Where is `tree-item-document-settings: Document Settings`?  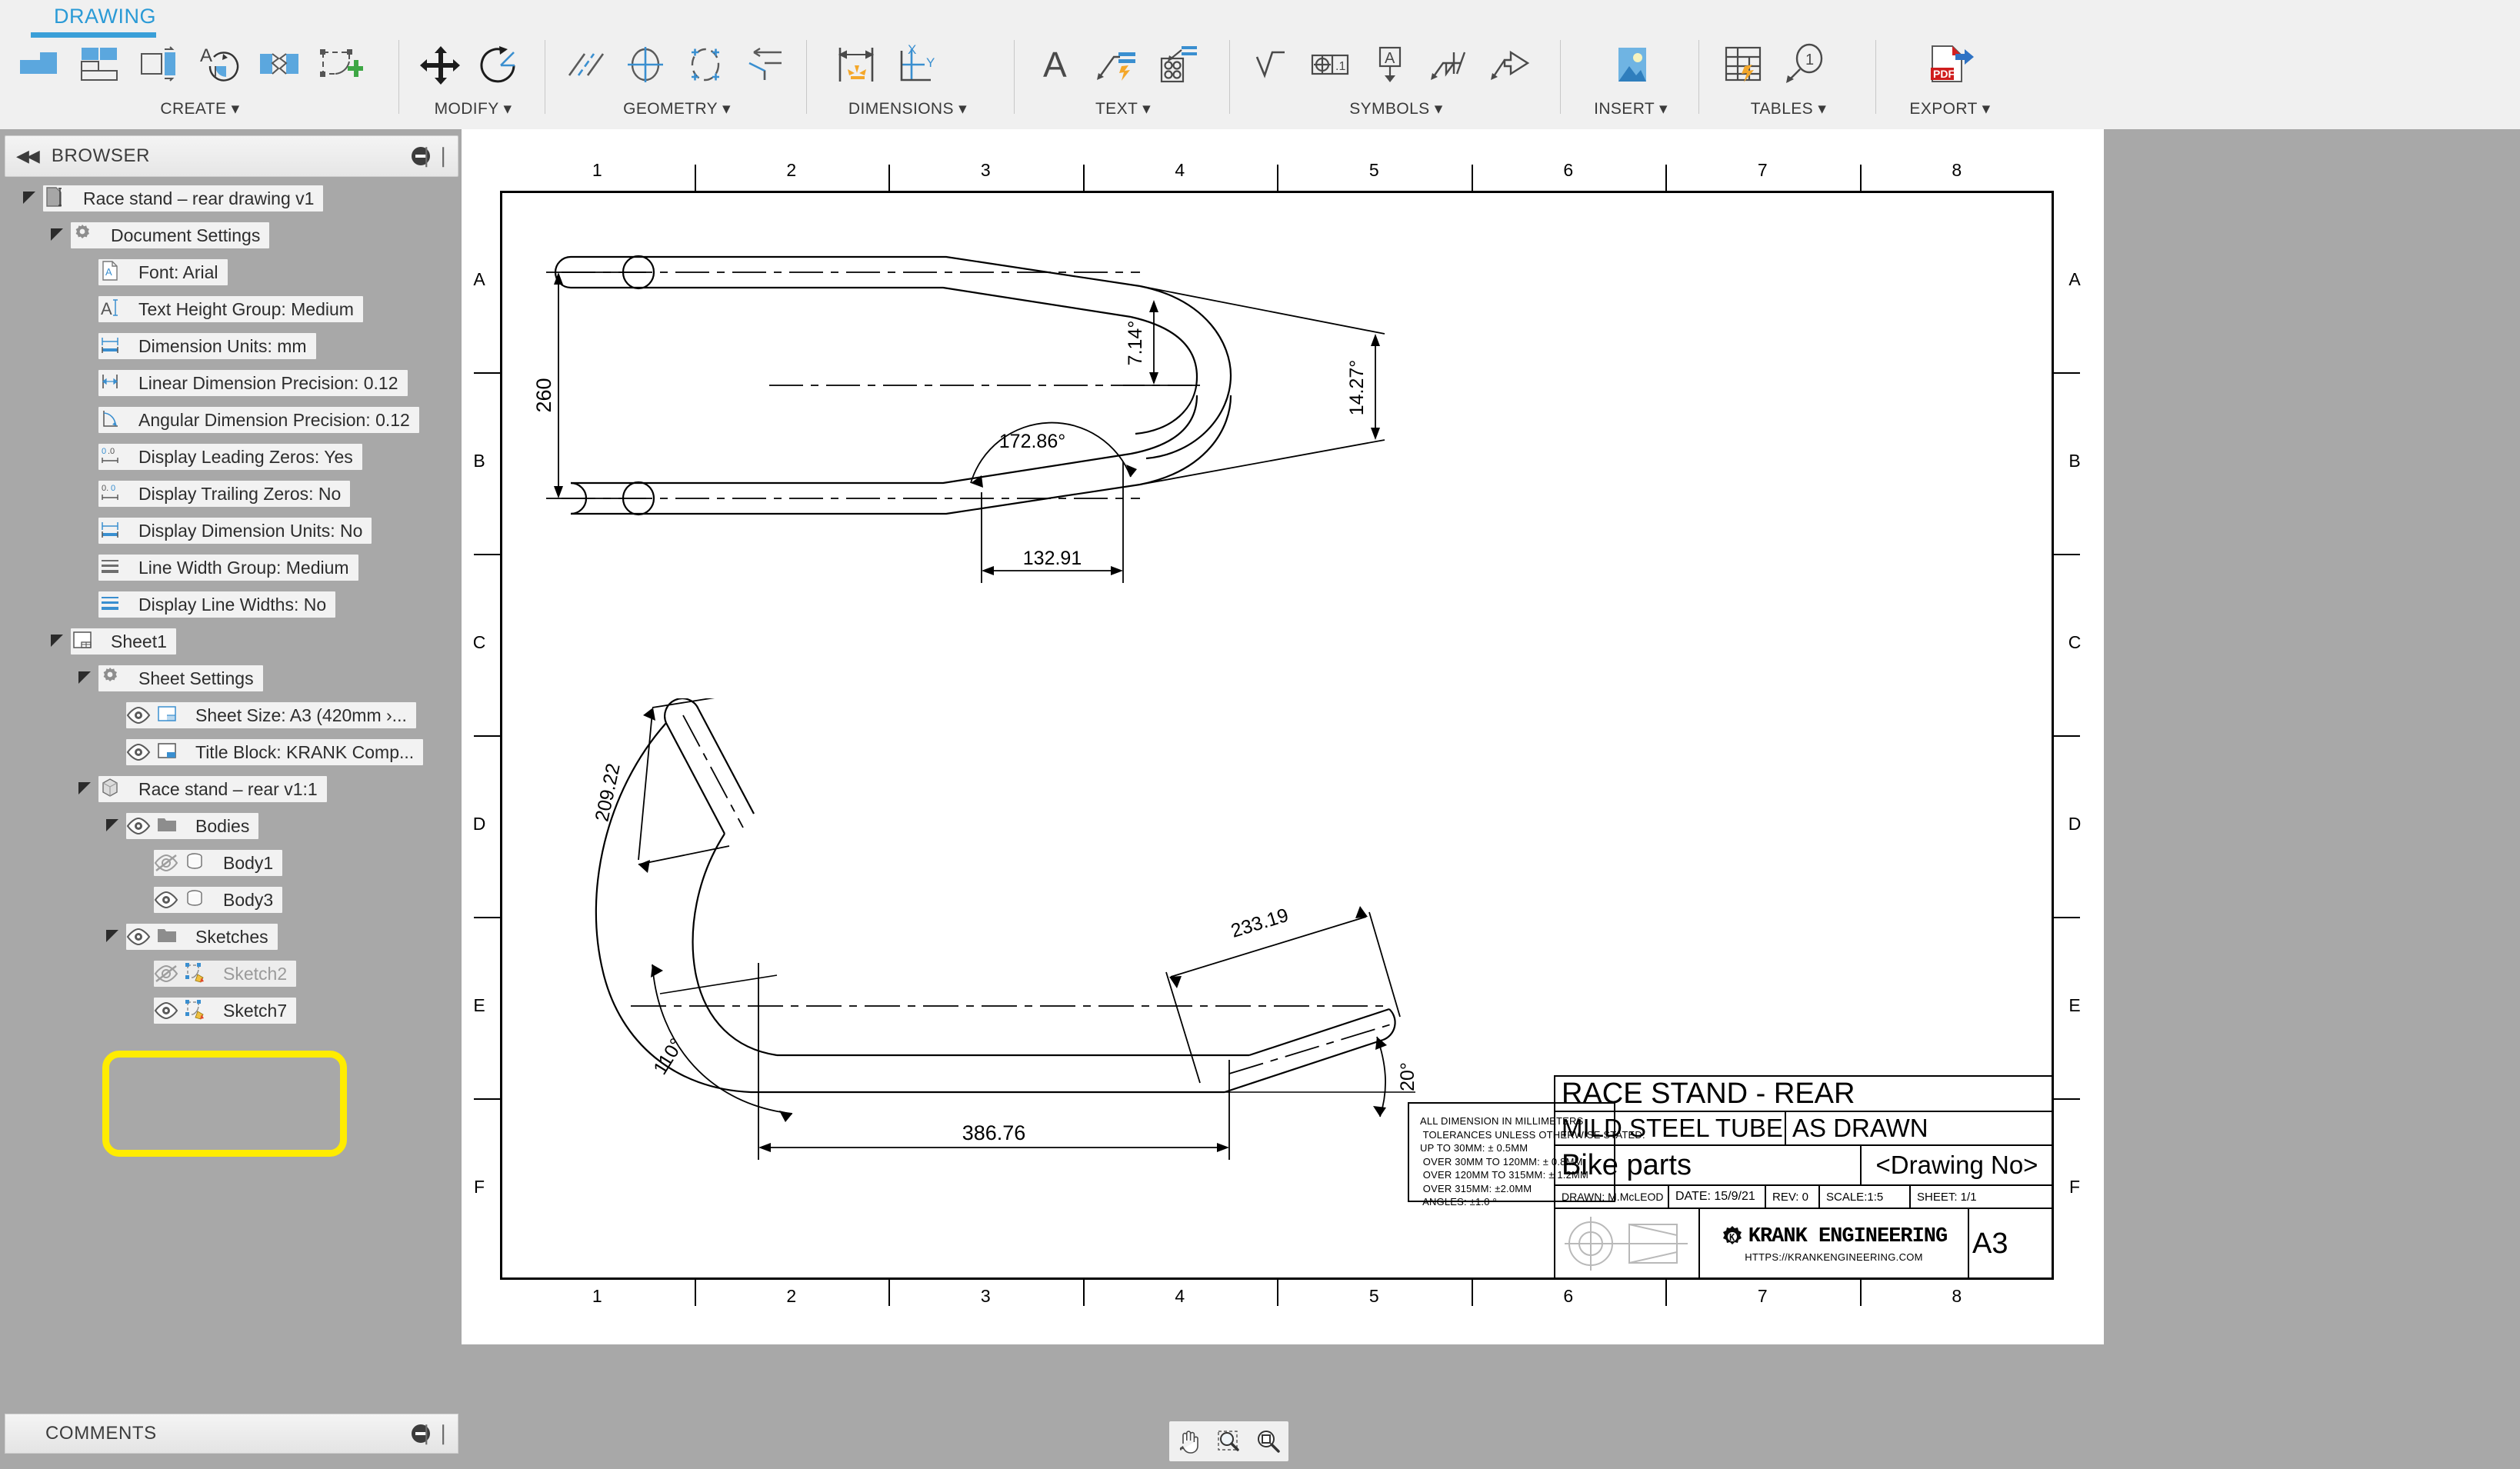
tree-item-document-settings: Document Settings is located at coordinates (231, 236).